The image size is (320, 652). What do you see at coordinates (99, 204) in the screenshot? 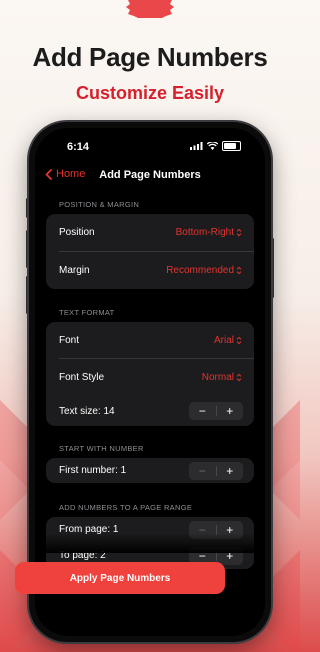
I see `section-header-position-margin: POSITION & MARGIN` at bounding box center [99, 204].